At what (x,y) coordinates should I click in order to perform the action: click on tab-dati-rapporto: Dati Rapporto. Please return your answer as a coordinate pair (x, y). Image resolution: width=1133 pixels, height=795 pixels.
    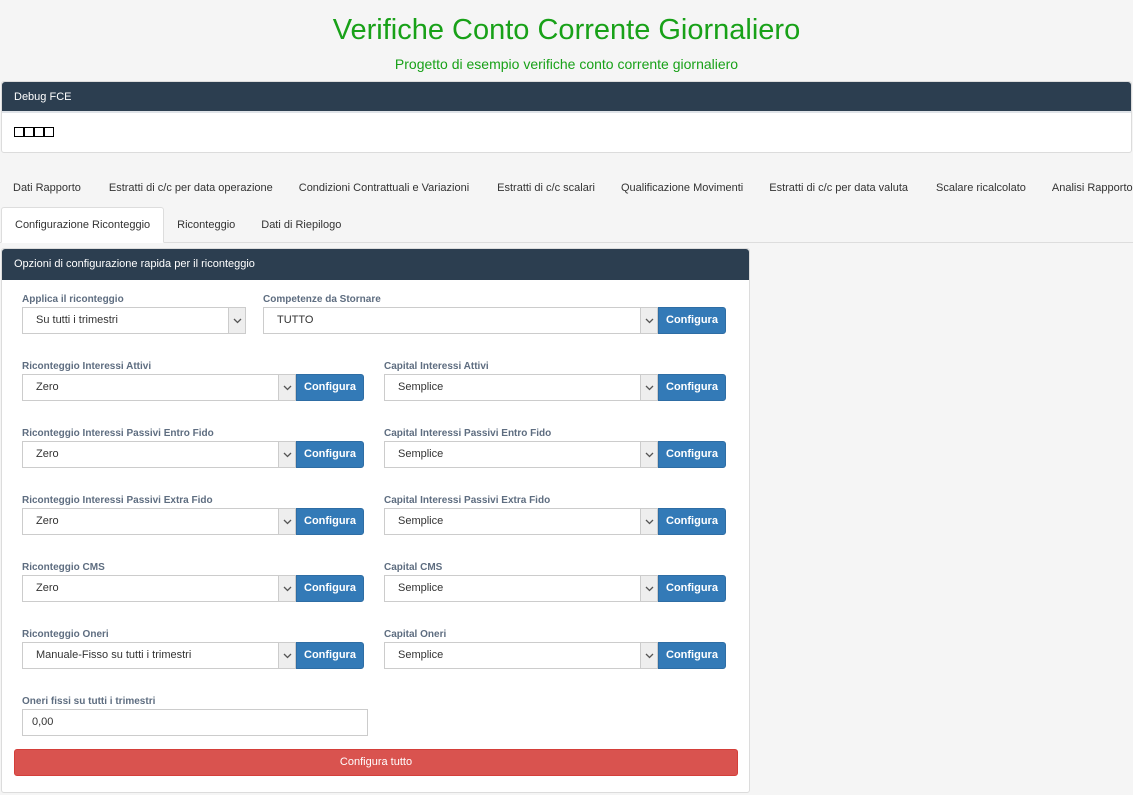
    Looking at the image, I should click on (47, 188).